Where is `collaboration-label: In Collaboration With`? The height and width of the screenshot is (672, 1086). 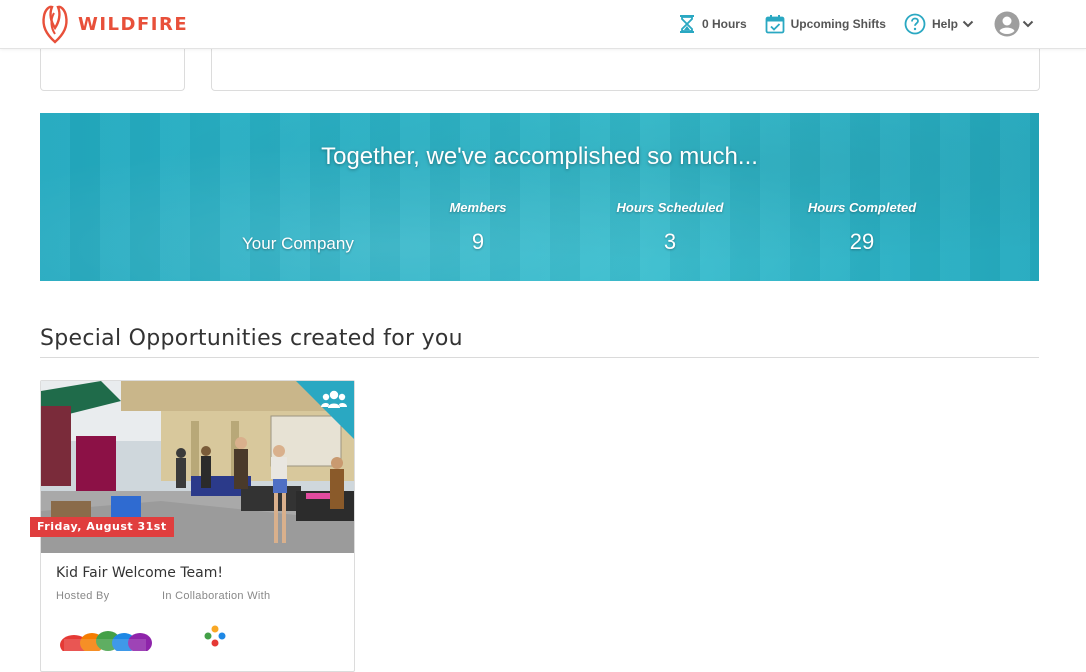
collaboration-label: In Collaboration With is located at coordinates (216, 596).